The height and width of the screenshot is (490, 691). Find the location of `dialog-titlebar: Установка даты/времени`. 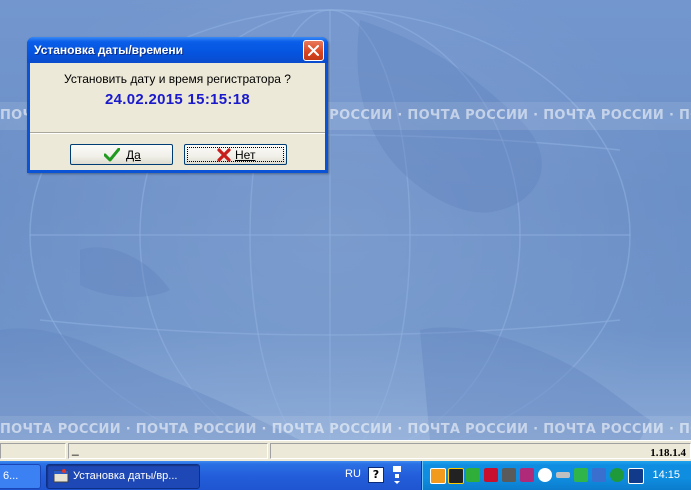

dialog-titlebar: Установка даты/времени is located at coordinates (177, 50).